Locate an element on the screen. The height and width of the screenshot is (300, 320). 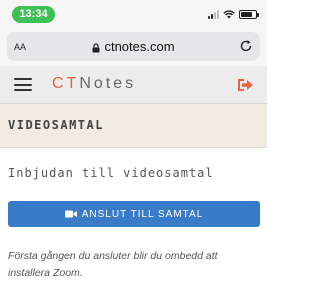
battery-level is located at coordinates (246, 14).